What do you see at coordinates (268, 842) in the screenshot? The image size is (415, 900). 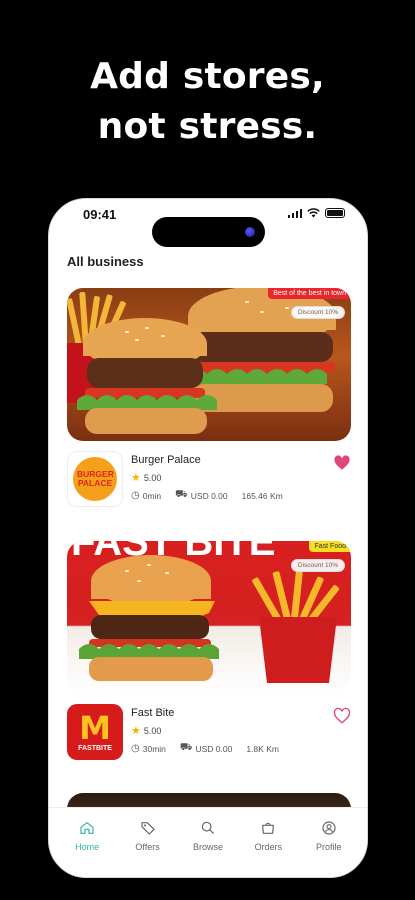 I see `tab-orders: Orders` at bounding box center [268, 842].